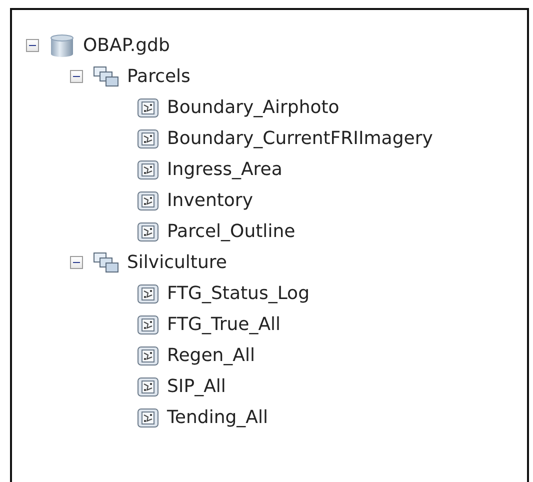 Image resolution: width=533 pixels, height=482 pixels. I want to click on tree-item-label: Tending_All, so click(217, 417).